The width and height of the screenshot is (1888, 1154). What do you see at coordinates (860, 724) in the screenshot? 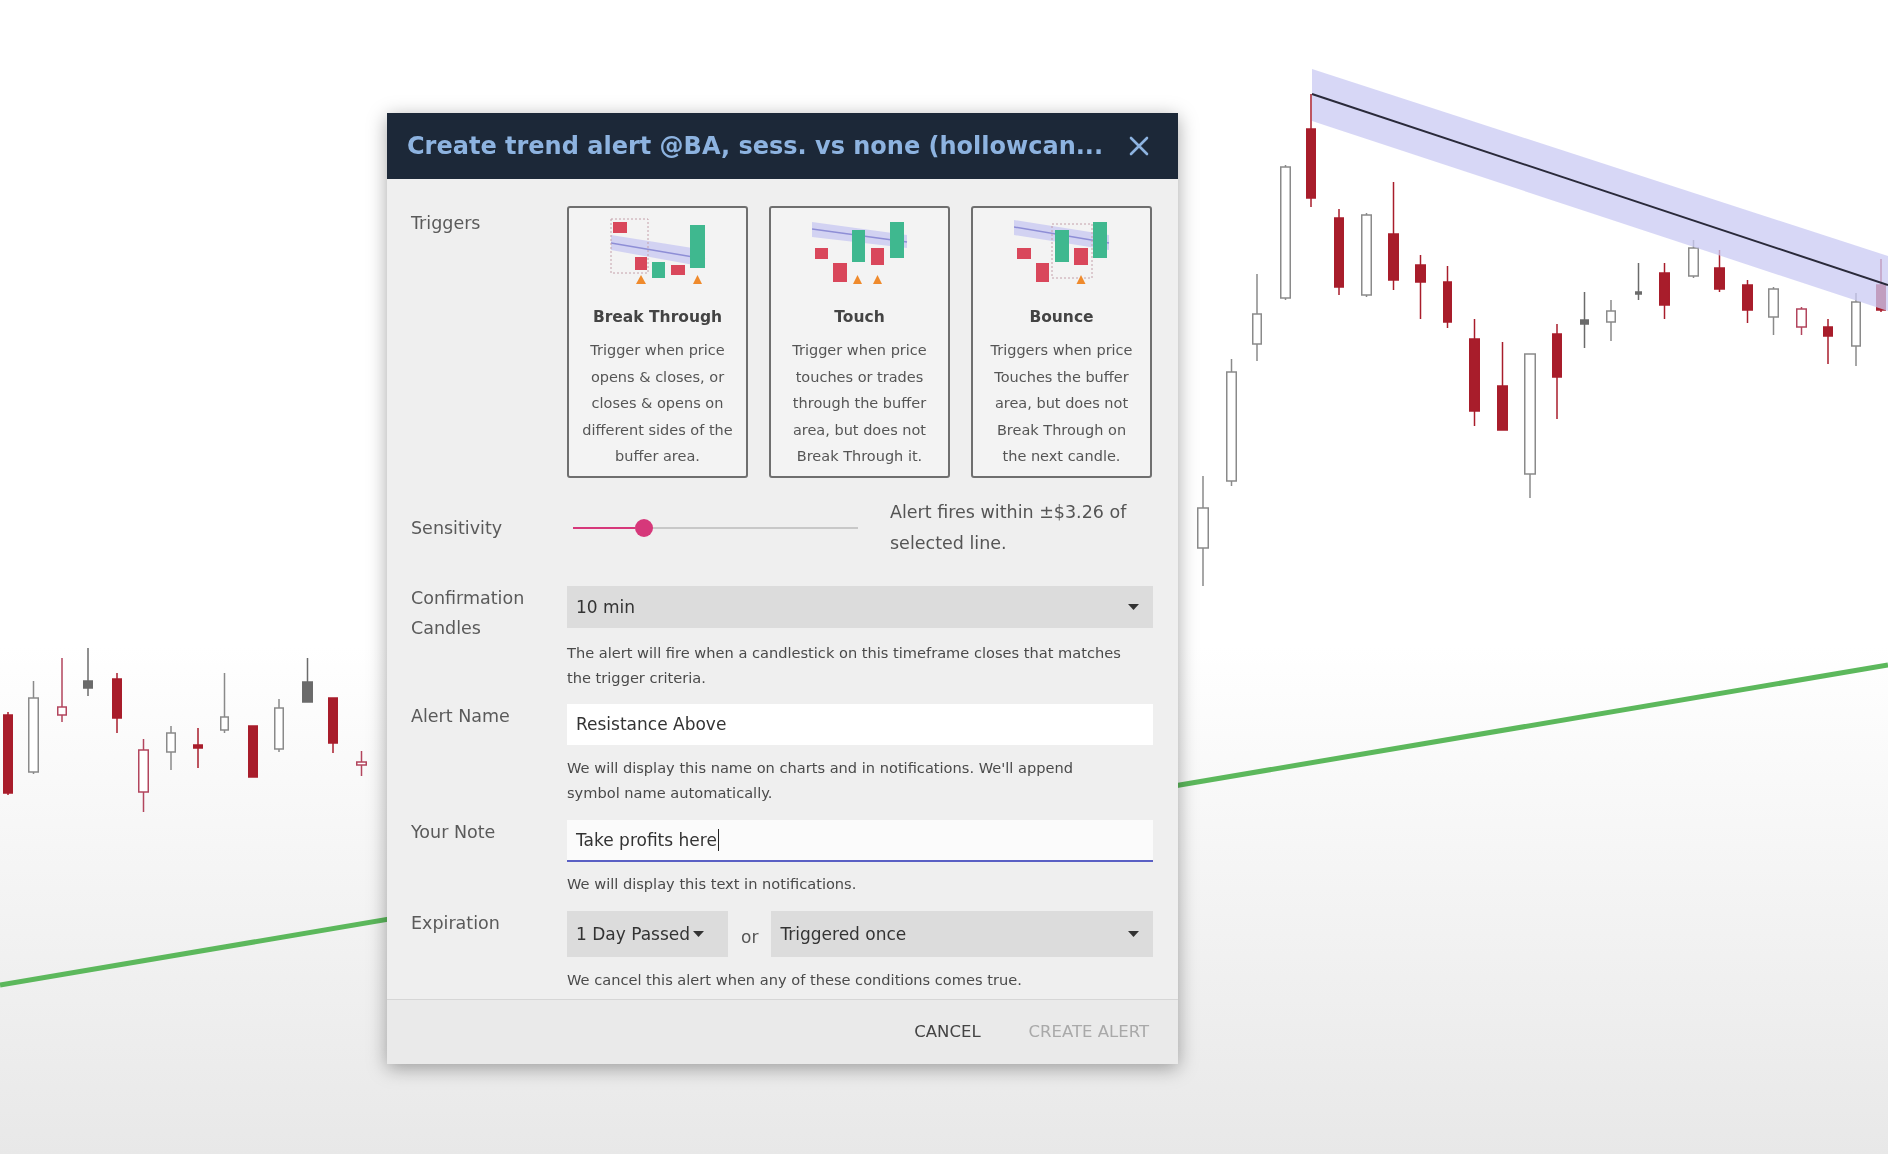
I see `alert-name-field: Resistance Above` at bounding box center [860, 724].